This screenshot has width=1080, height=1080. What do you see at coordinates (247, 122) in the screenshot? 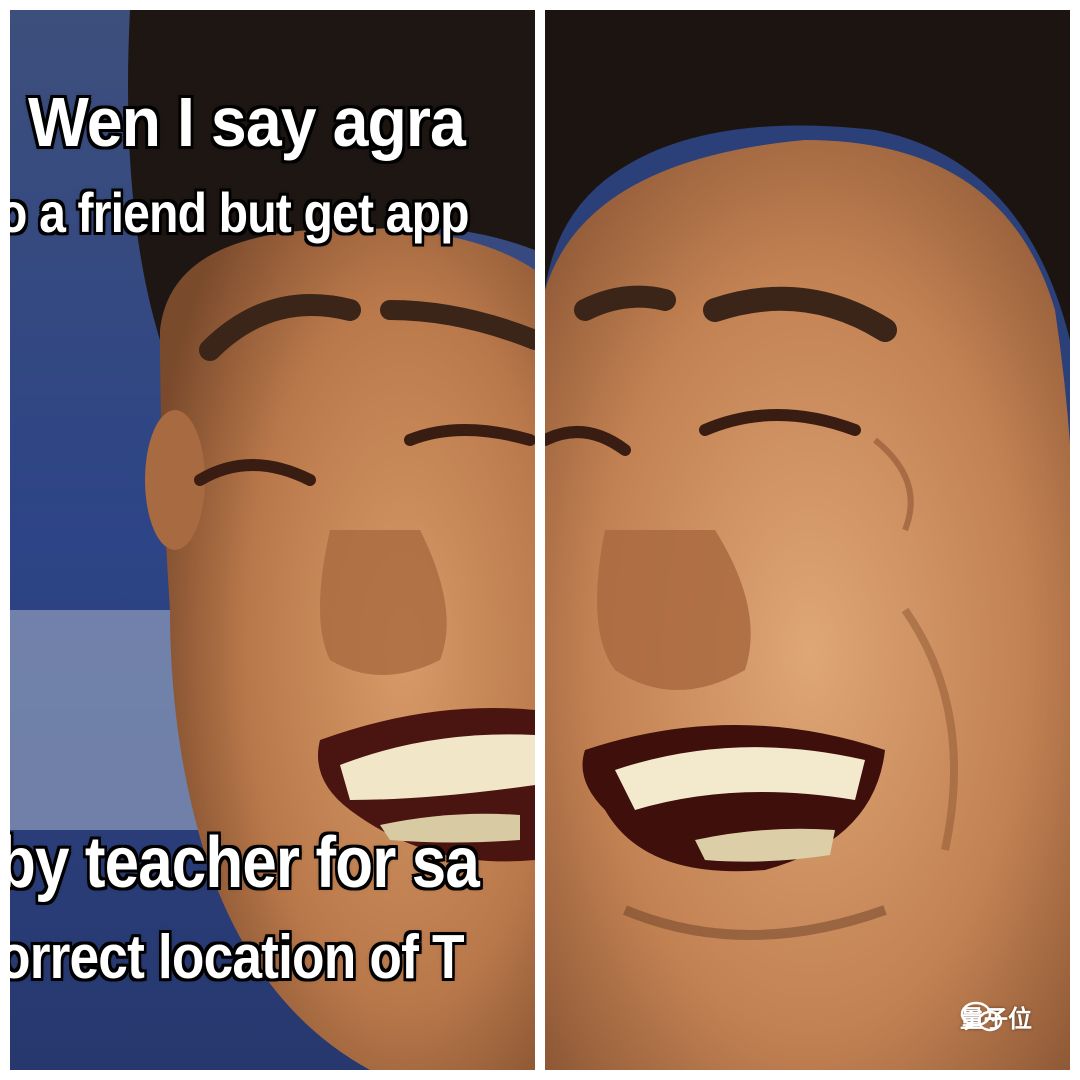
I see `caption-line-1: Wen I say agra` at bounding box center [247, 122].